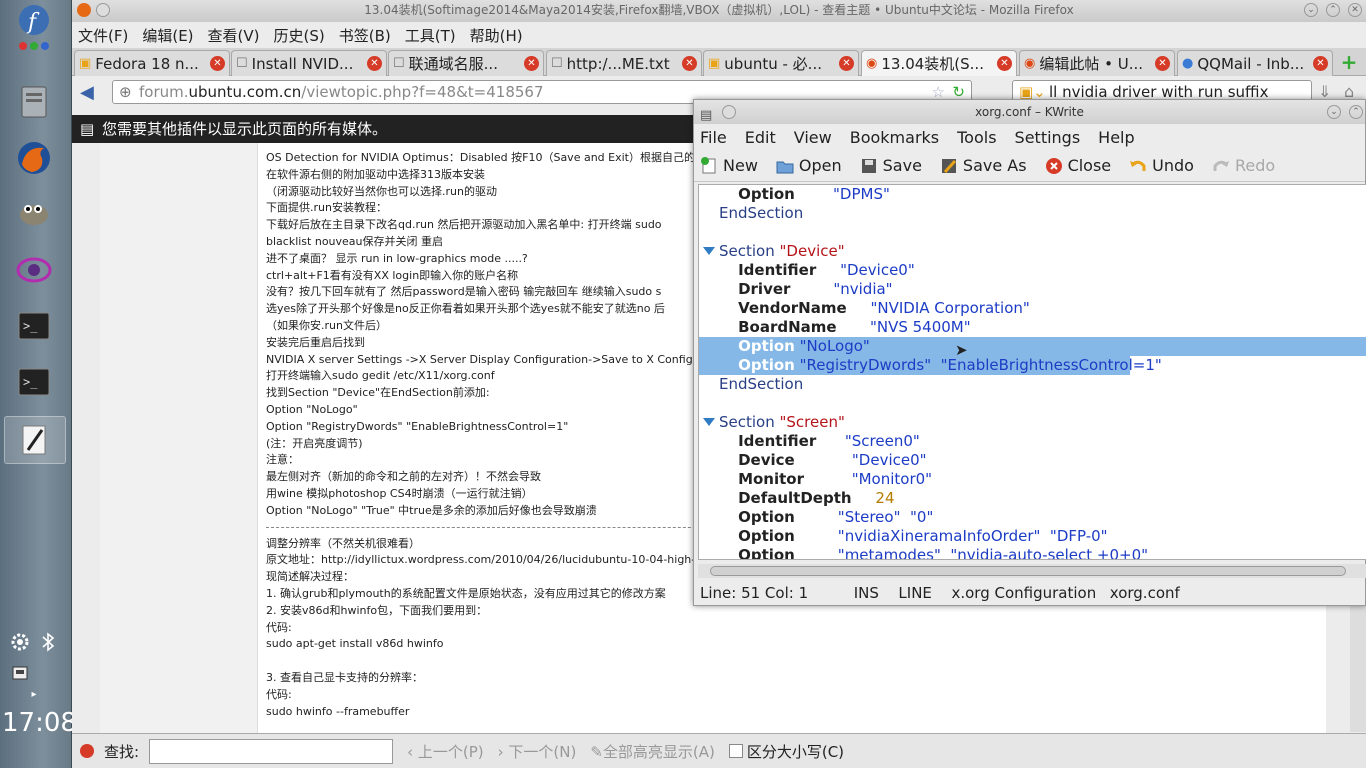  I want to click on firefox-icon, so click(34, 158).